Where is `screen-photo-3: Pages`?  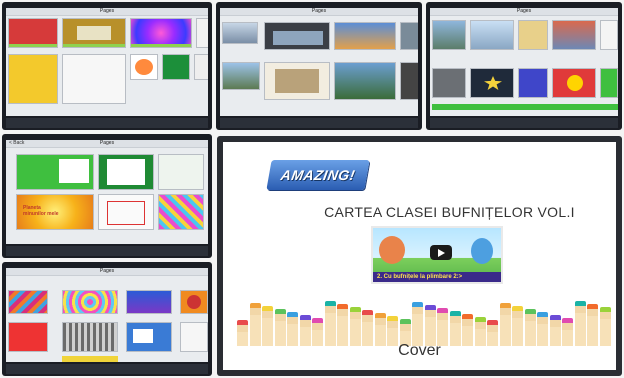
screen-photo-3: Pages is located at coordinates (524, 66).